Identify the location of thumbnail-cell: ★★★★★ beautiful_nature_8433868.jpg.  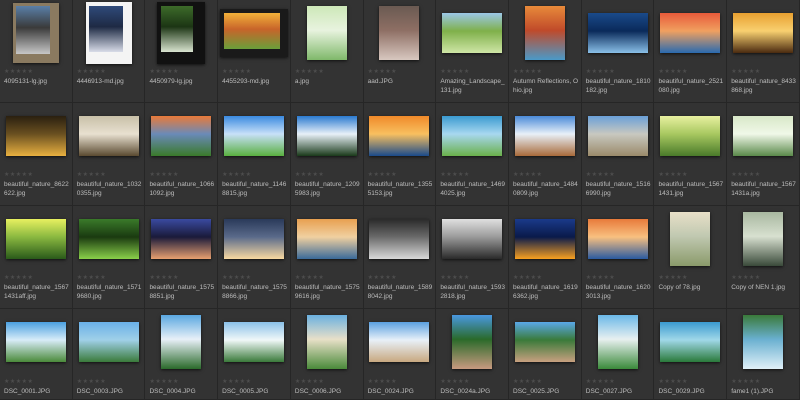
(763, 51).